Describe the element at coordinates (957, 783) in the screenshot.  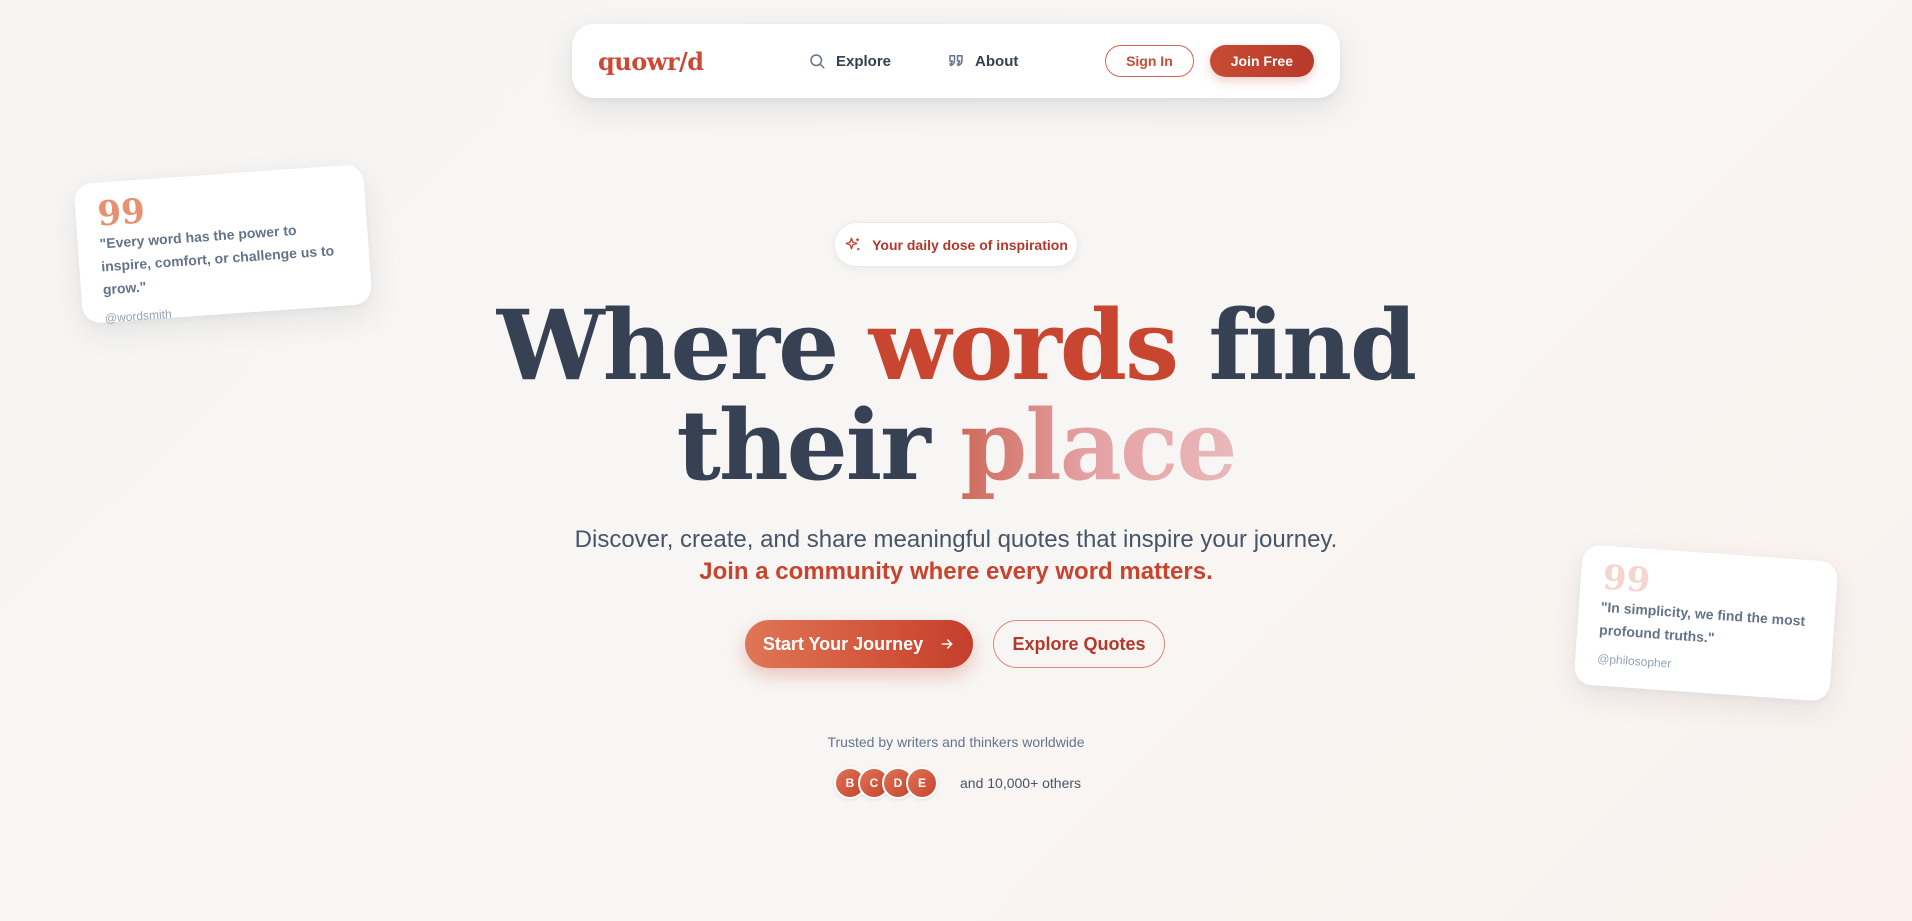
I see `avatars-row: B C D E and 10,000+ others` at that location.